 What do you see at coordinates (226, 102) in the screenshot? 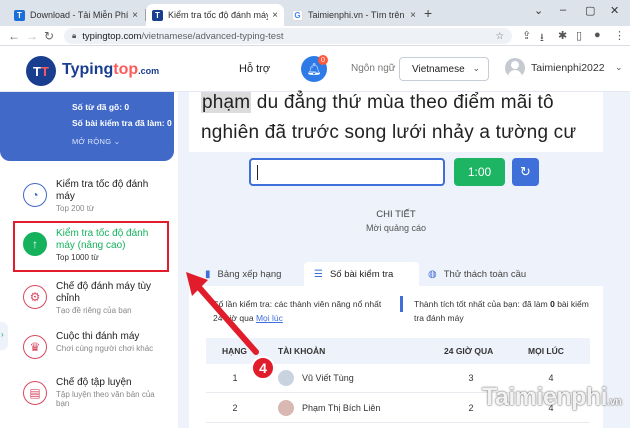
I see `current-word: phạm` at bounding box center [226, 102].